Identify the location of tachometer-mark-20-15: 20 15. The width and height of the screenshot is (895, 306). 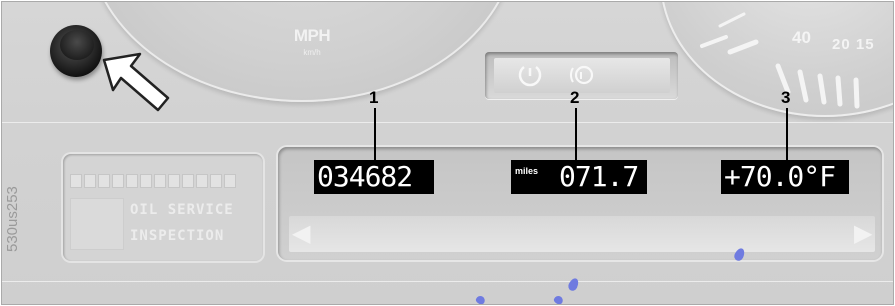
(853, 44).